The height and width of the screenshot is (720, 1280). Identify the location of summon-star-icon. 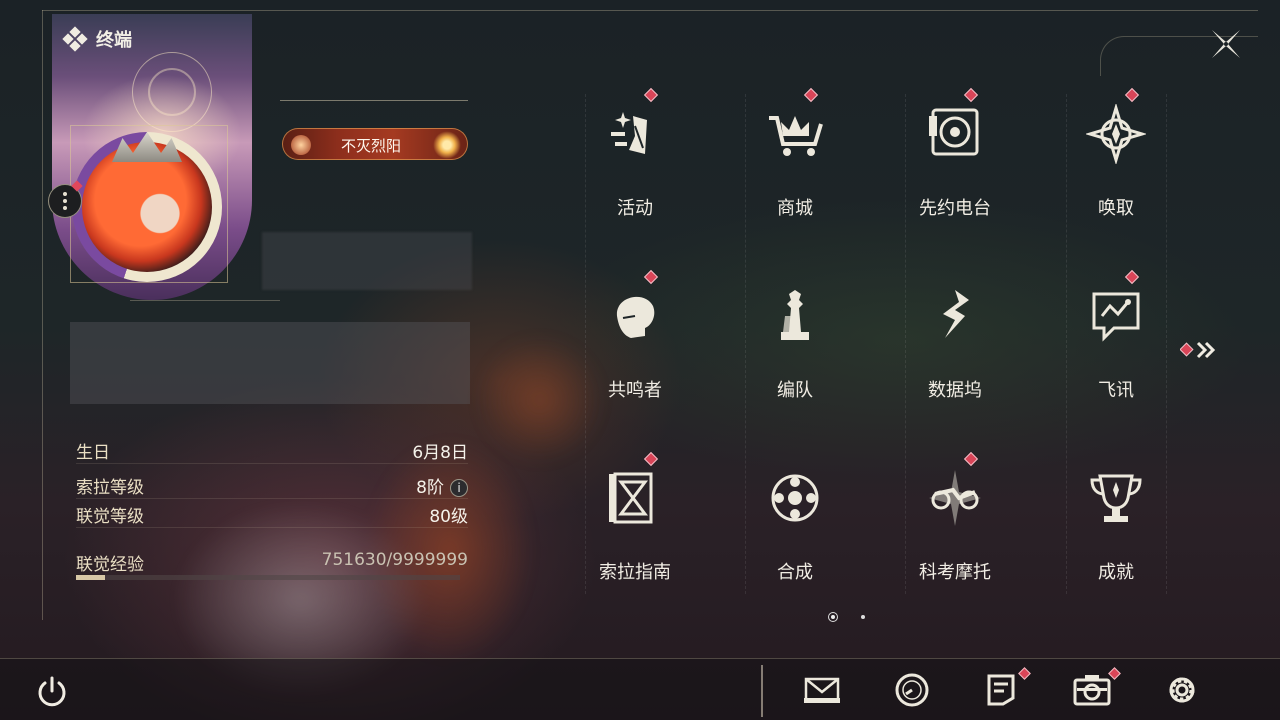
(1116, 134).